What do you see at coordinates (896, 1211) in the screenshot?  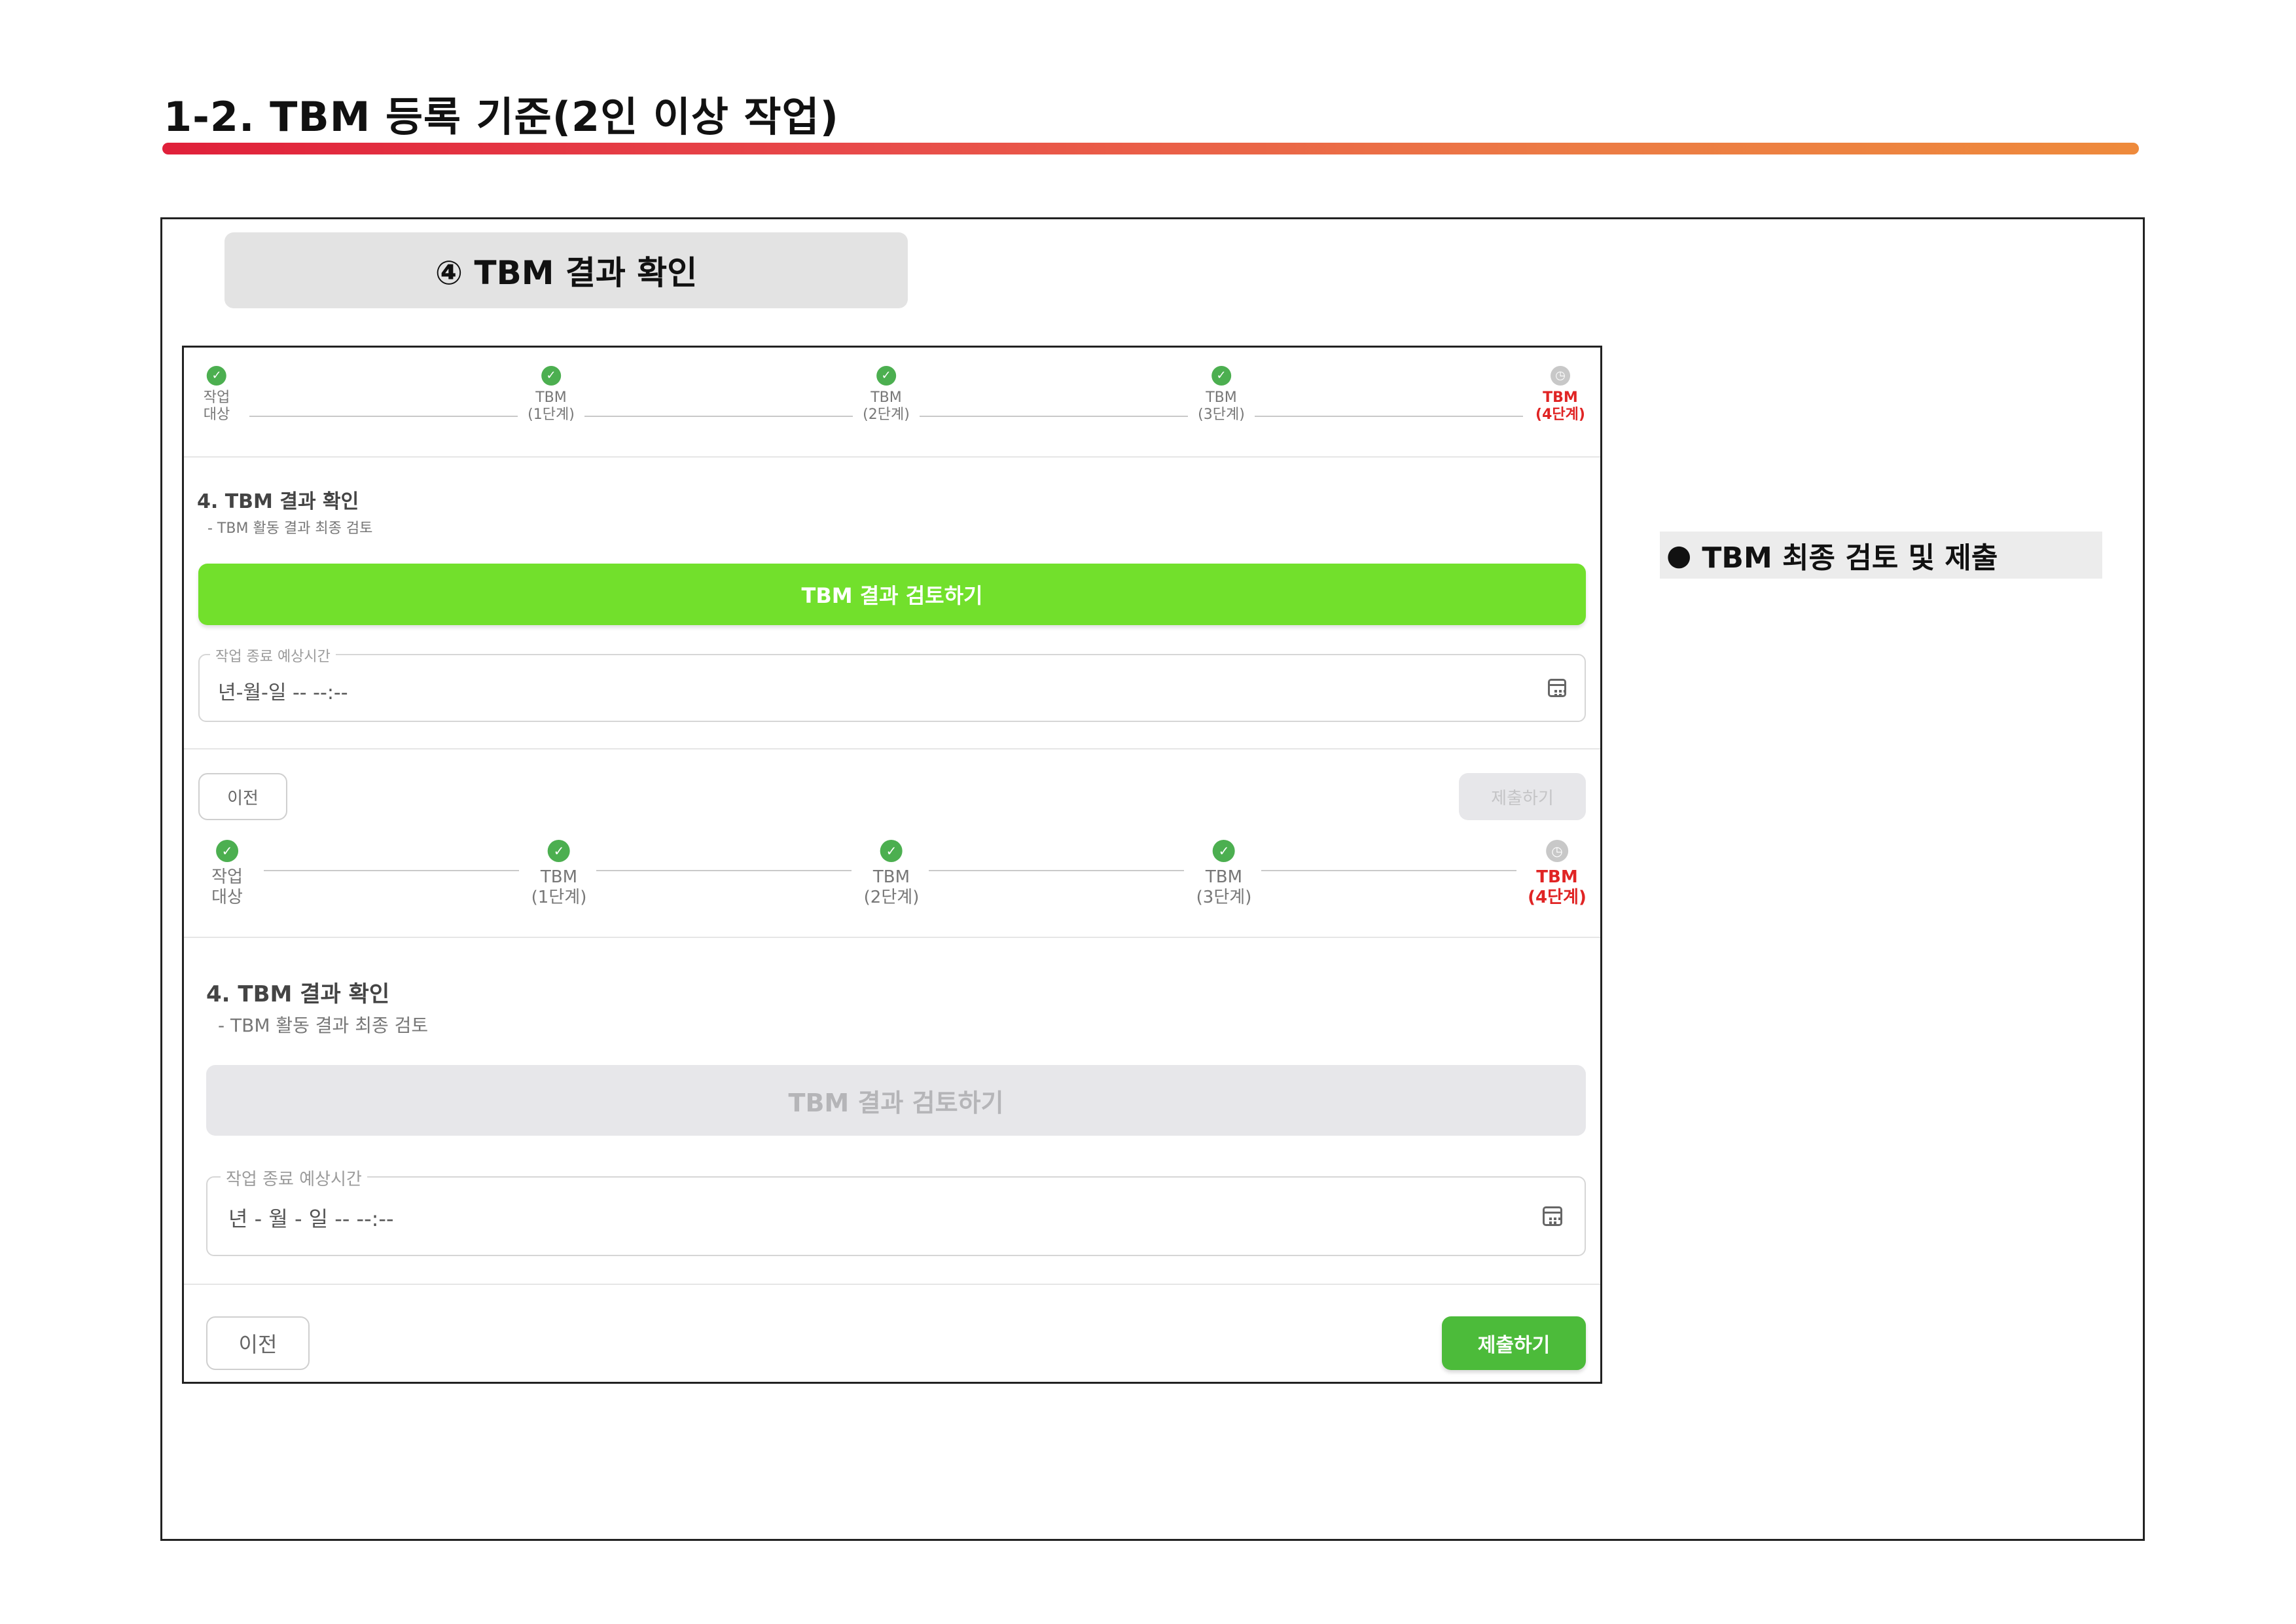 I see `end-time-field: 작업 종료 예상시간 년 - 월 - 일 -- --:--` at bounding box center [896, 1211].